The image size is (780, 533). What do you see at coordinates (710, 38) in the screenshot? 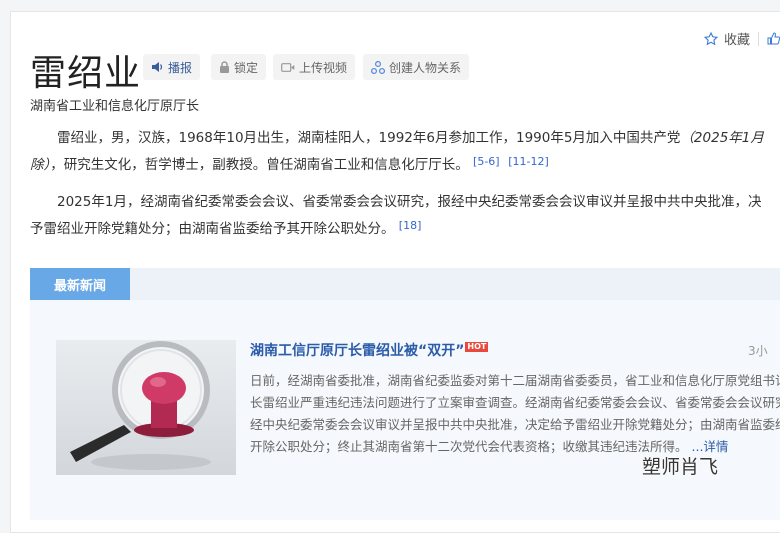
I see `star-icon` at bounding box center [710, 38].